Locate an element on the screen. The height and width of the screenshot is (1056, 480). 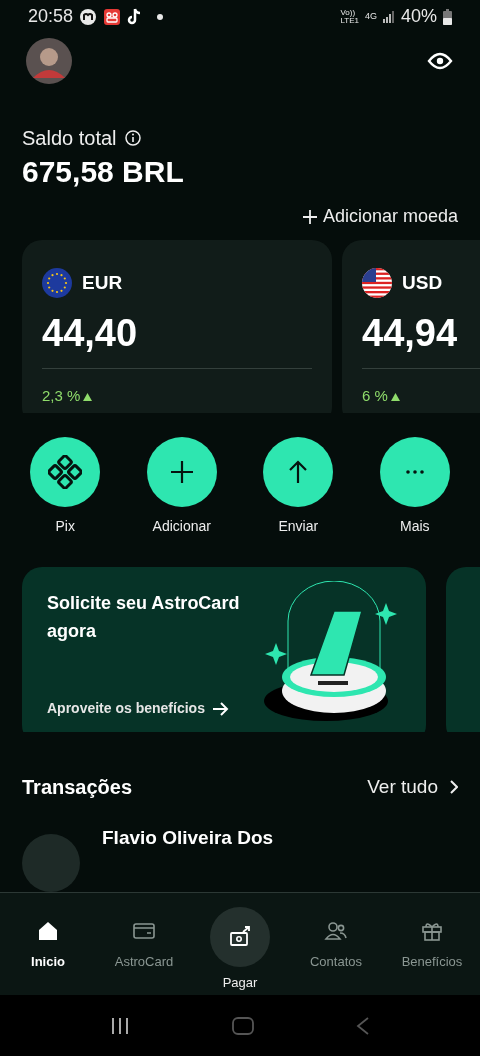
cash-icon is located at coordinates (240, 937).